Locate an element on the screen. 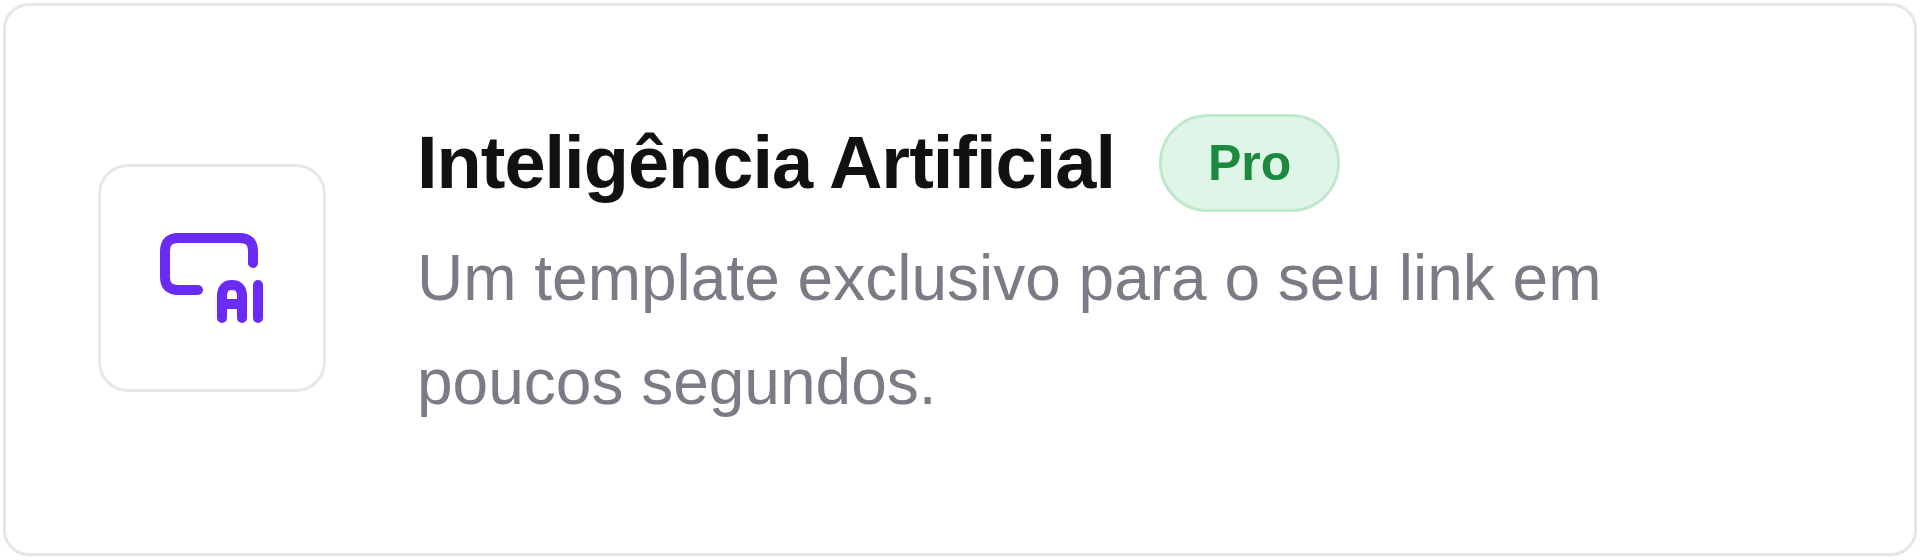  card-title: Inteligência Artificial is located at coordinates (766, 162).